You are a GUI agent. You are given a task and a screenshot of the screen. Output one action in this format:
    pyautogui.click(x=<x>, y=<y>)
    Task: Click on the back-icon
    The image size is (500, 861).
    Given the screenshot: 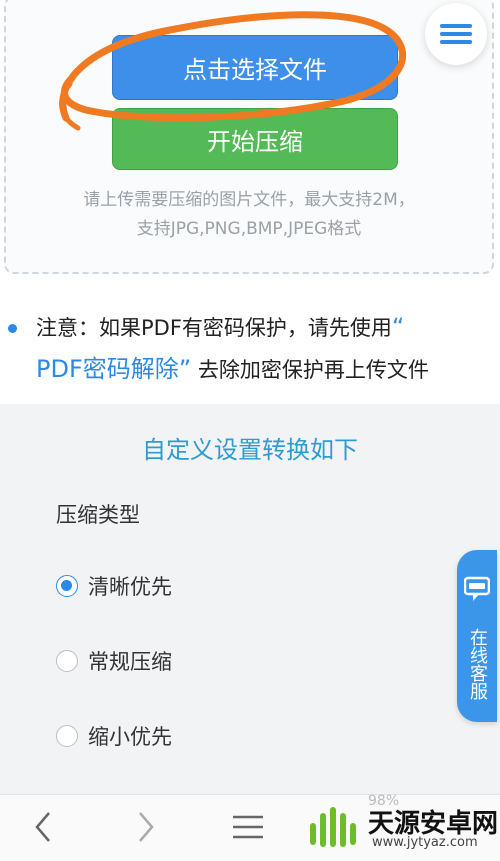 What is the action you would take?
    pyautogui.click(x=43, y=827)
    